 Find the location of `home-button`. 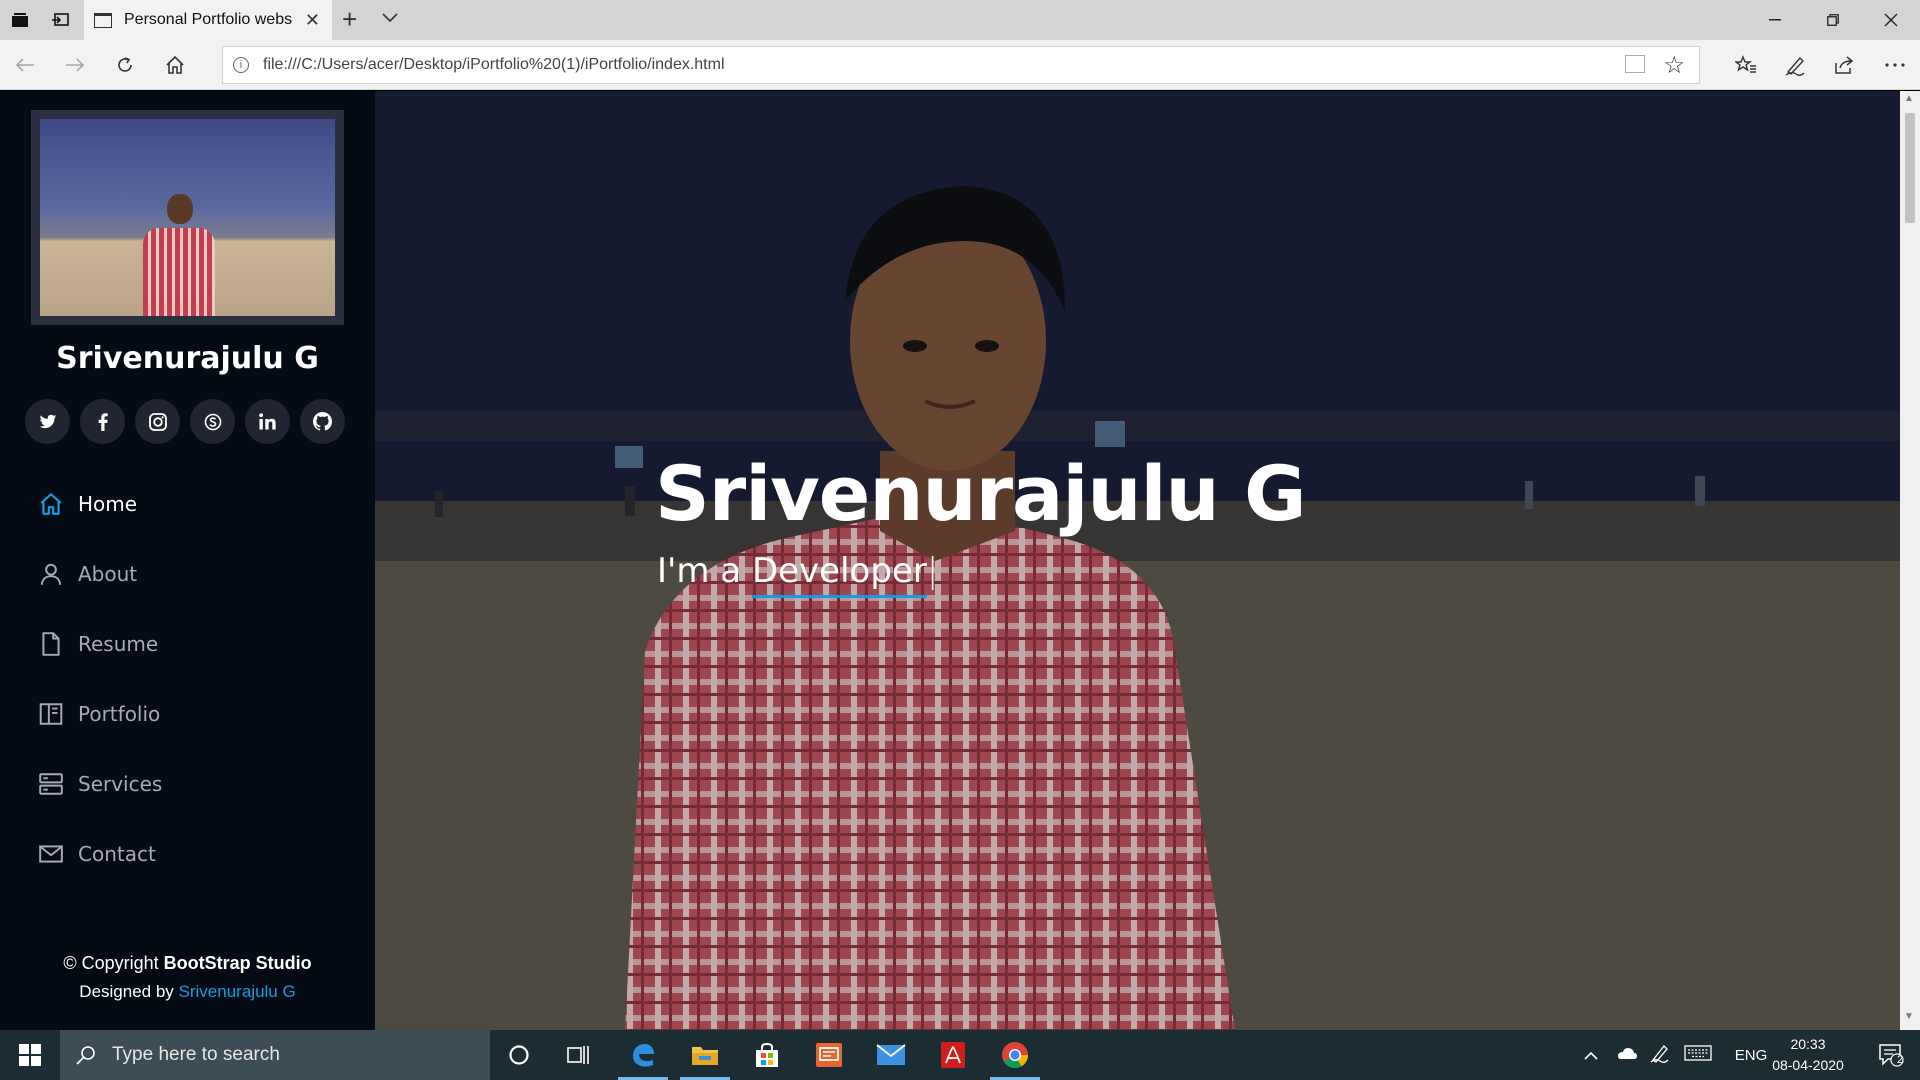

home-button is located at coordinates (175, 65).